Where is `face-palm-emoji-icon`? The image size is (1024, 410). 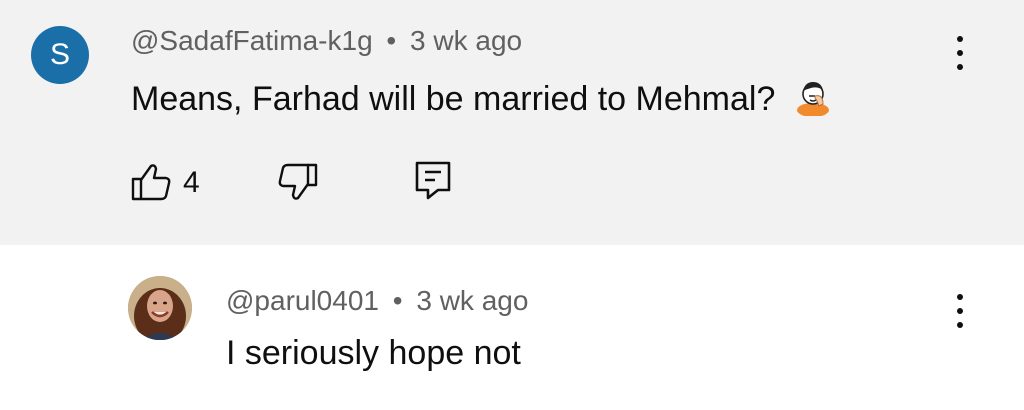 face-palm-emoji-icon is located at coordinates (813, 100).